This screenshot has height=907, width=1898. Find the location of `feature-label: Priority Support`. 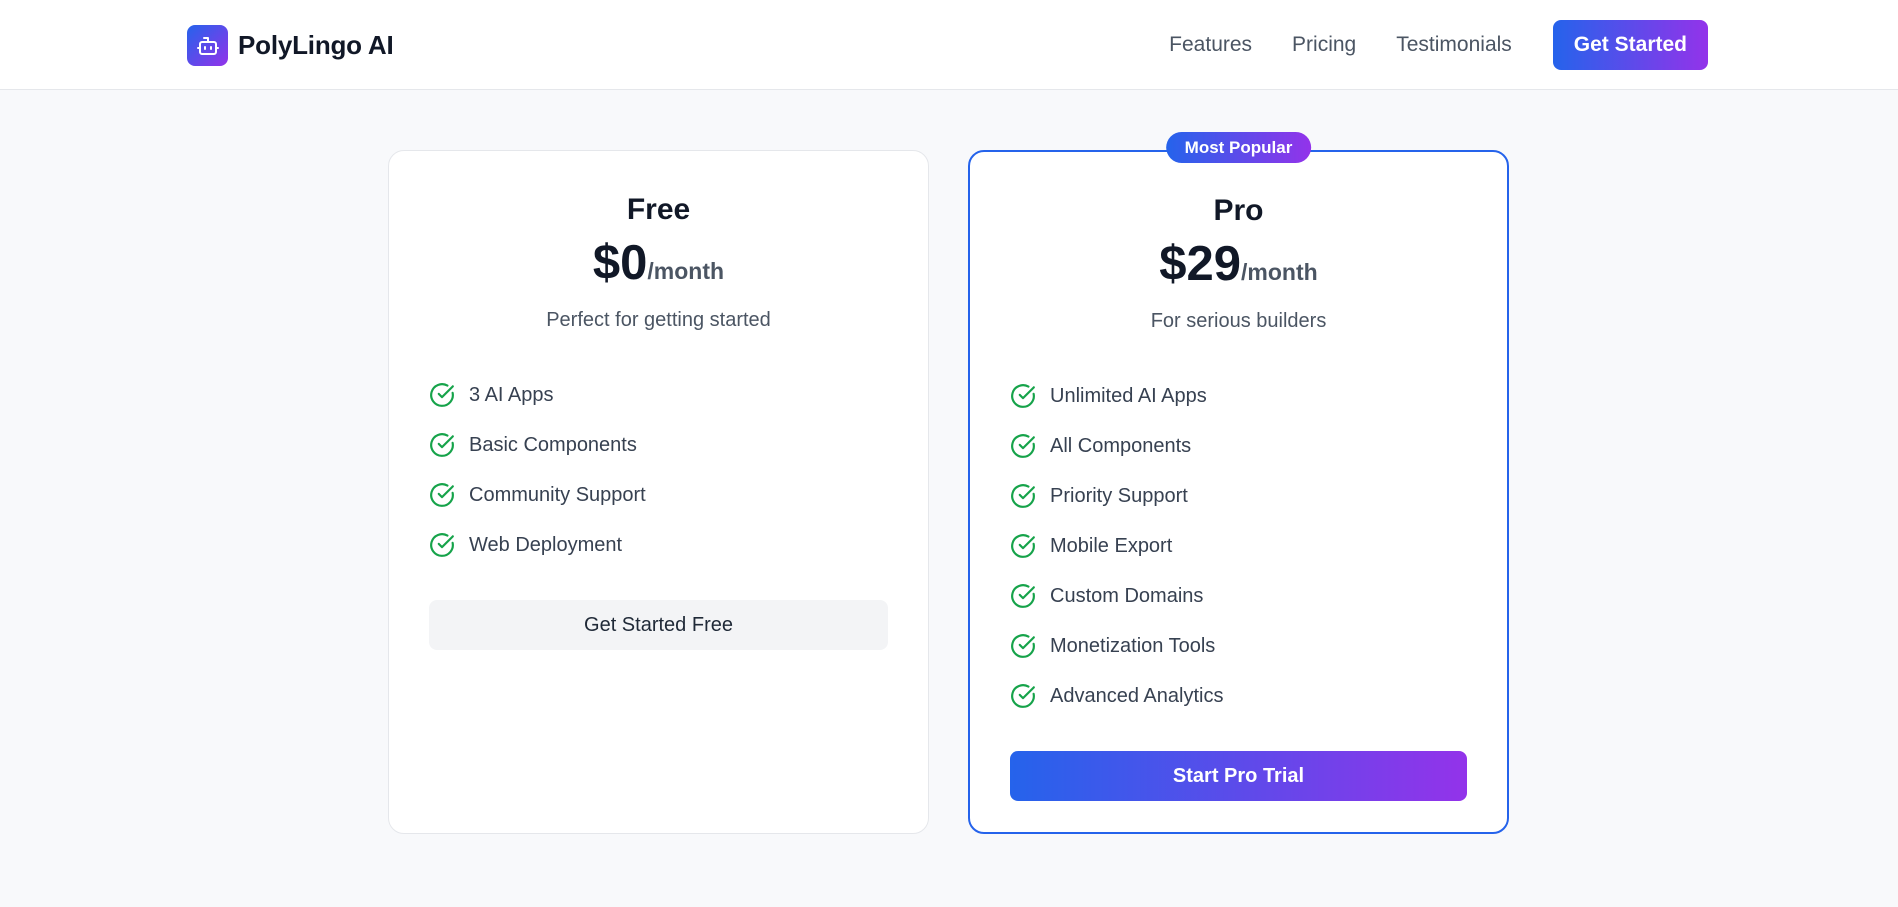

feature-label: Priority Support is located at coordinates (1119, 495).